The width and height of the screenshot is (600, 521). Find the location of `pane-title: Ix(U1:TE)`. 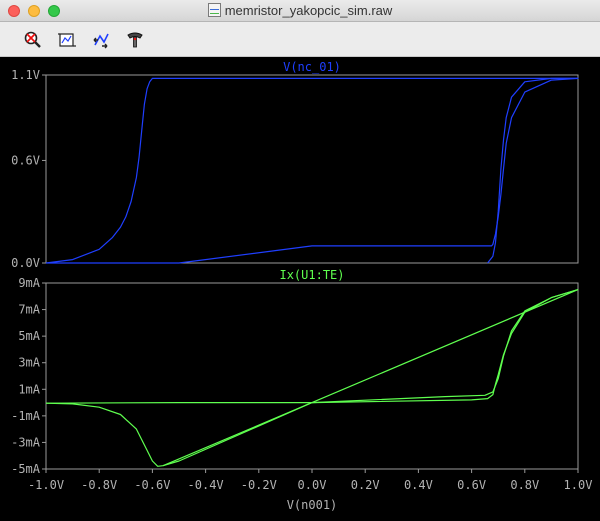

pane-title: Ix(U1:TE) is located at coordinates (311, 275).